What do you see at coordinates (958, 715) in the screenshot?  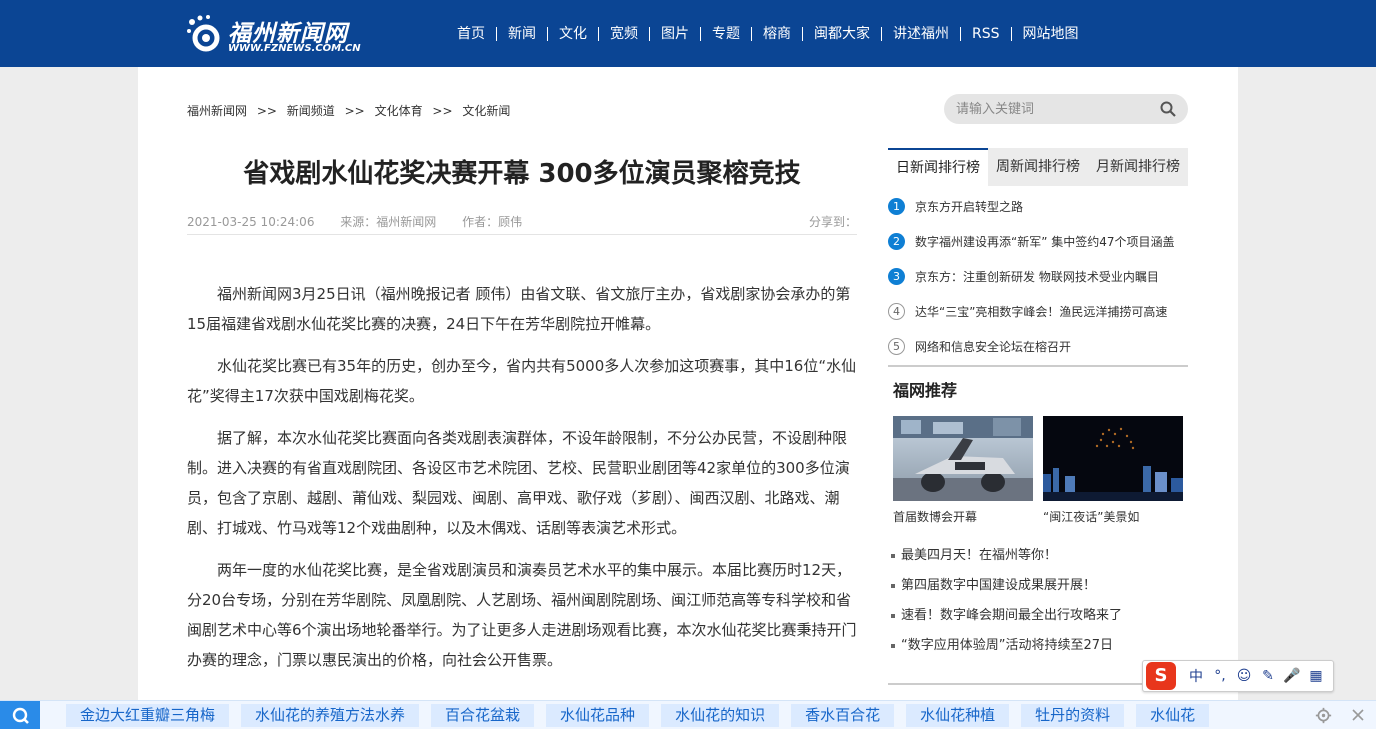 I see `hot-search-tag: 水仙花种植` at bounding box center [958, 715].